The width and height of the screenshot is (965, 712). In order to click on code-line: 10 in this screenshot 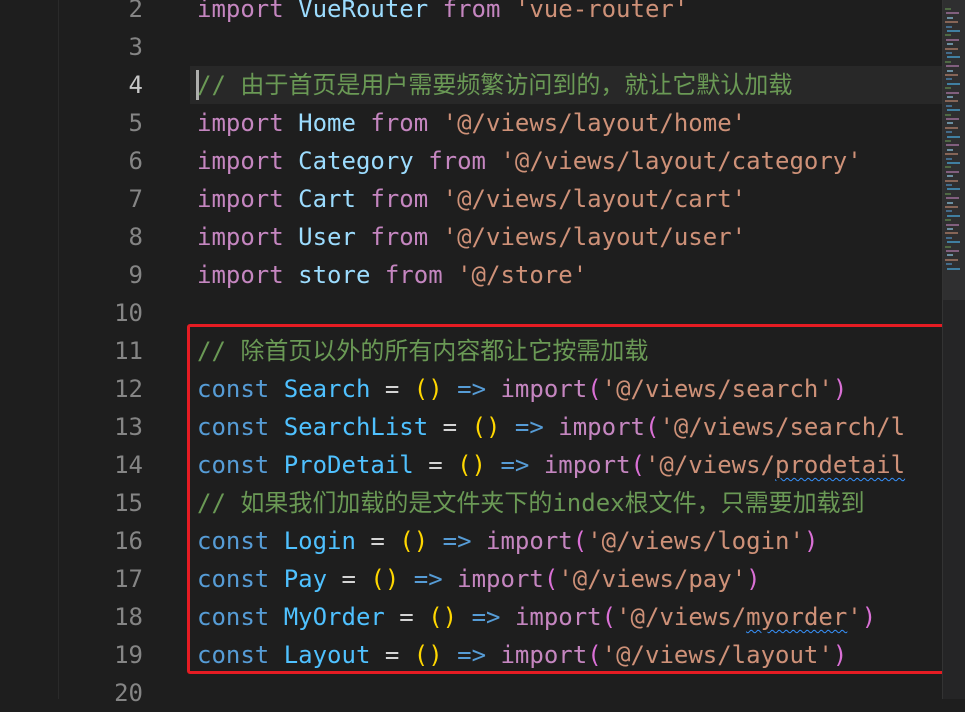, I will do `click(472, 313)`.